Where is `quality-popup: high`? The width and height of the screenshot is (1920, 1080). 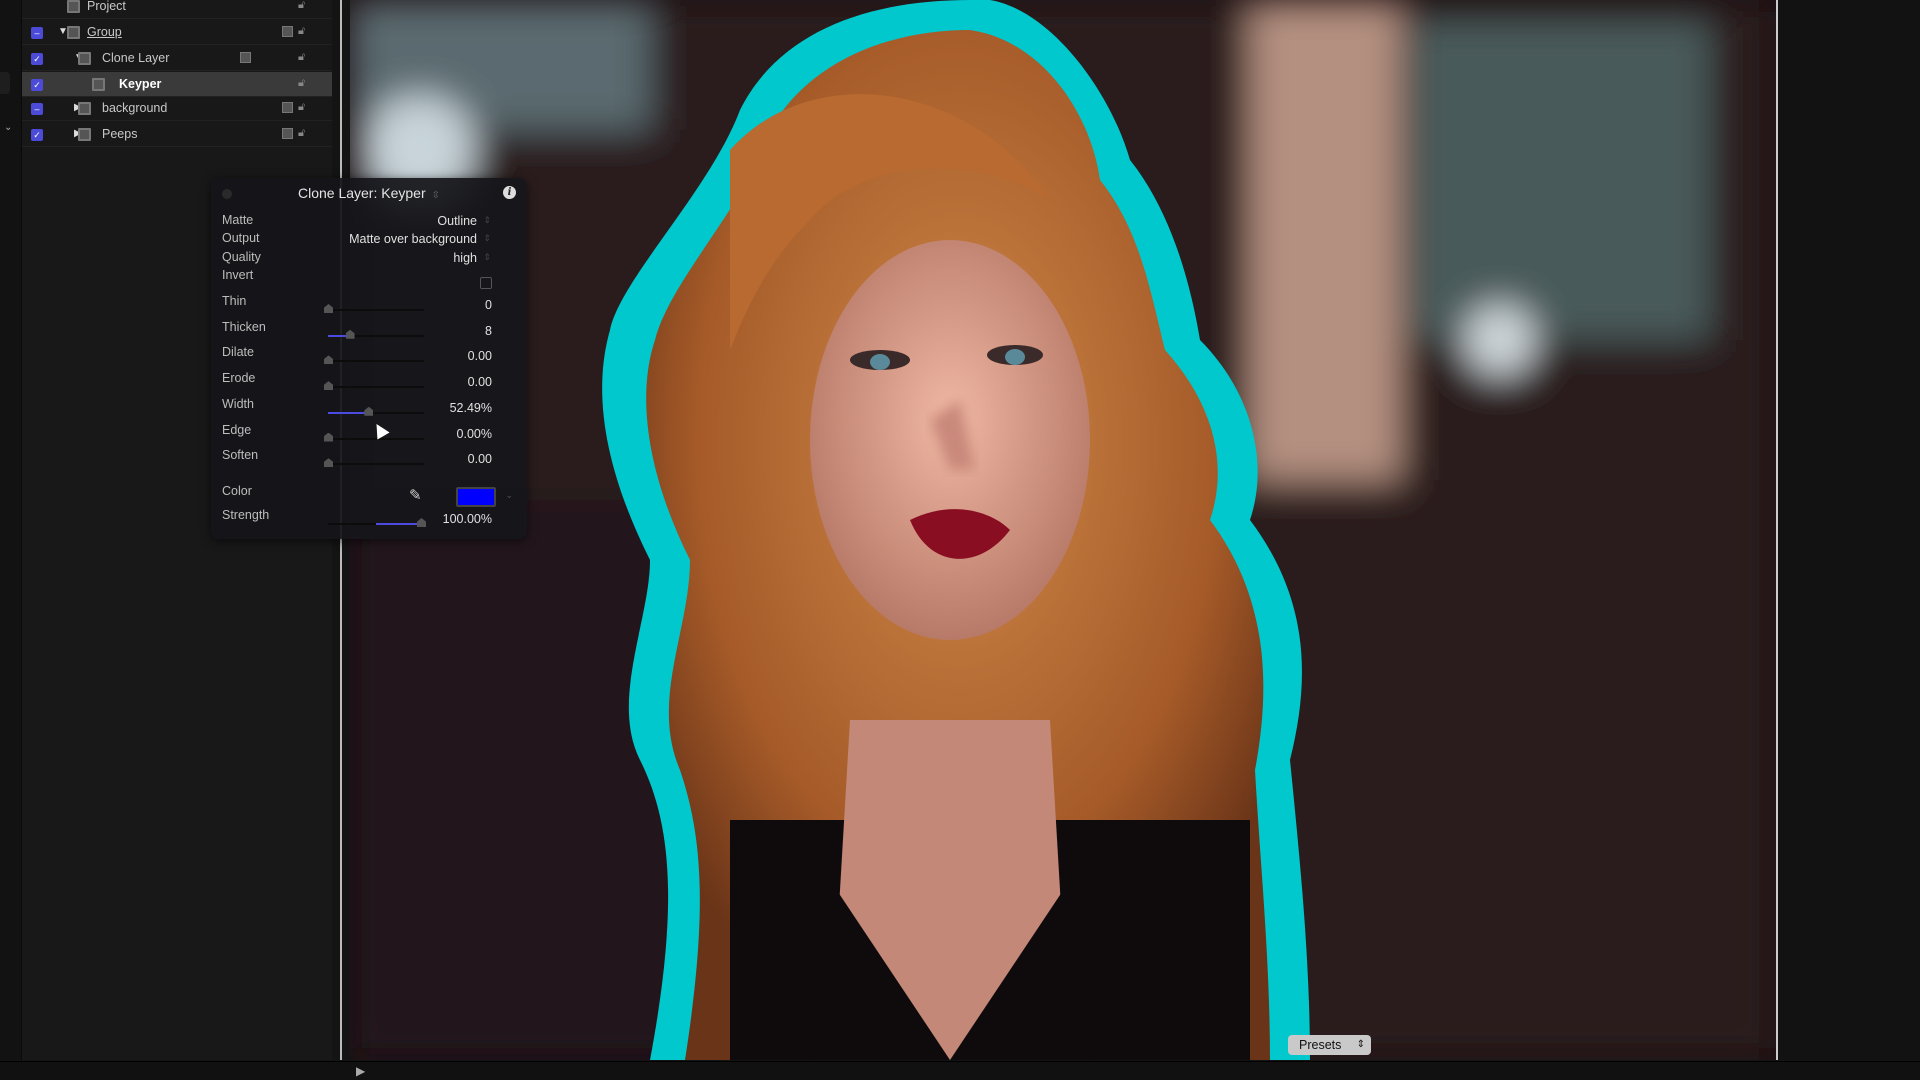 quality-popup: high is located at coordinates (465, 258).